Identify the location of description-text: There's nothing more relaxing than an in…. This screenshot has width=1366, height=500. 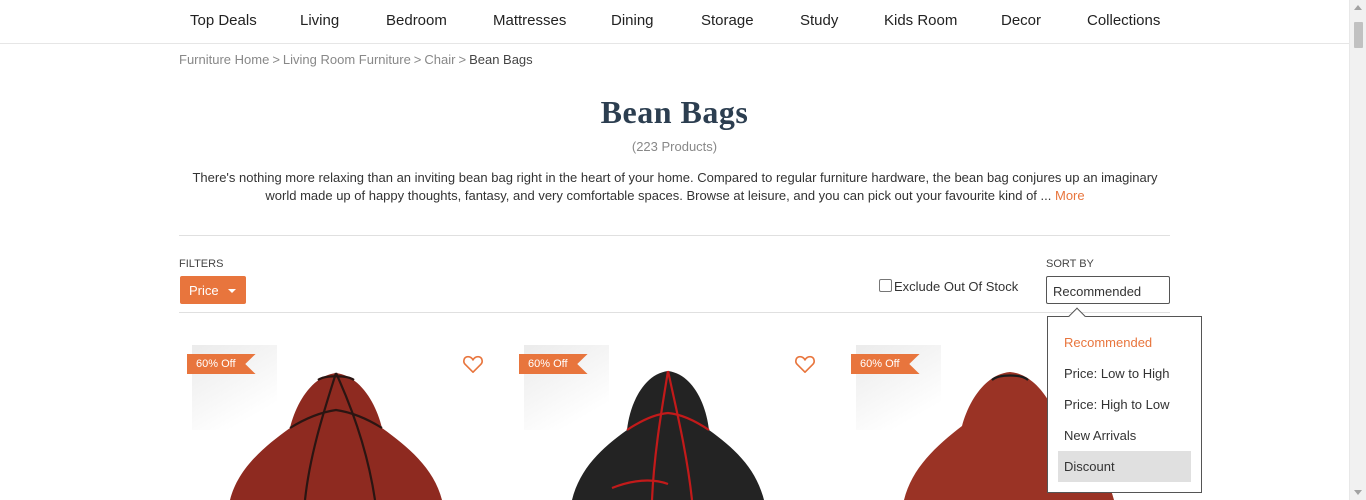
(675, 186).